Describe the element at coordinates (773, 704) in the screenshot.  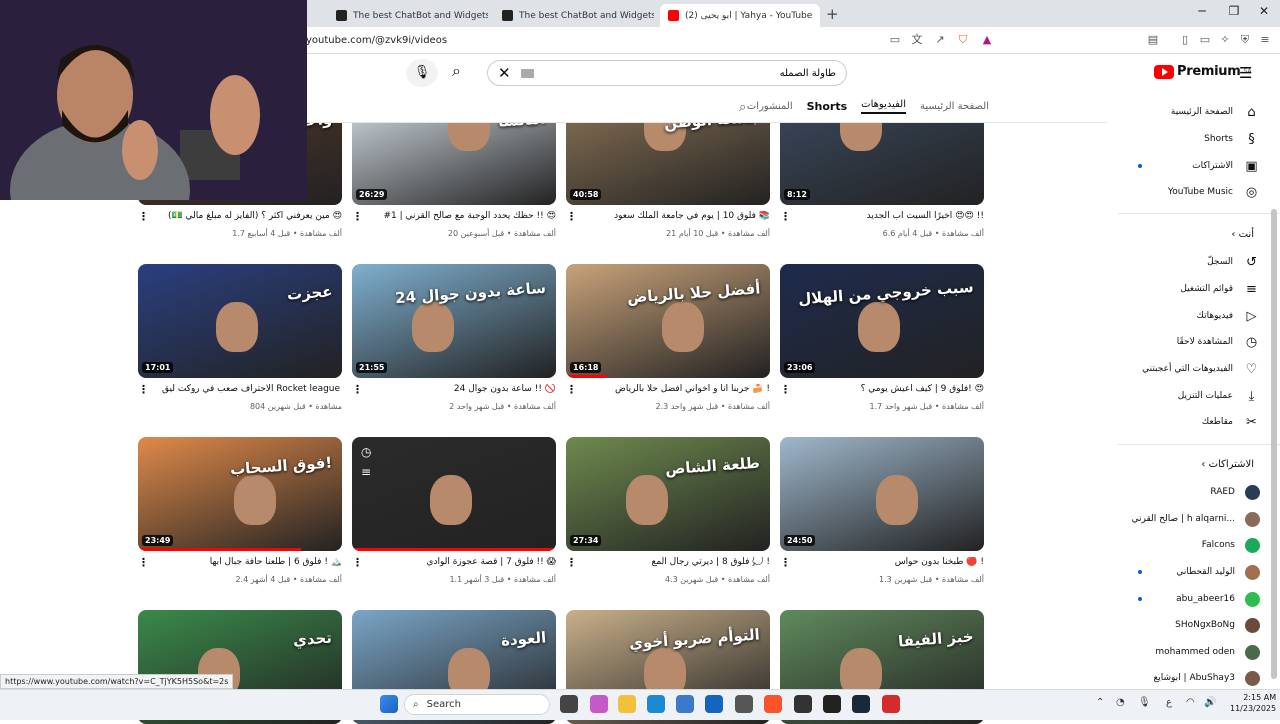
I see `brave-icon` at that location.